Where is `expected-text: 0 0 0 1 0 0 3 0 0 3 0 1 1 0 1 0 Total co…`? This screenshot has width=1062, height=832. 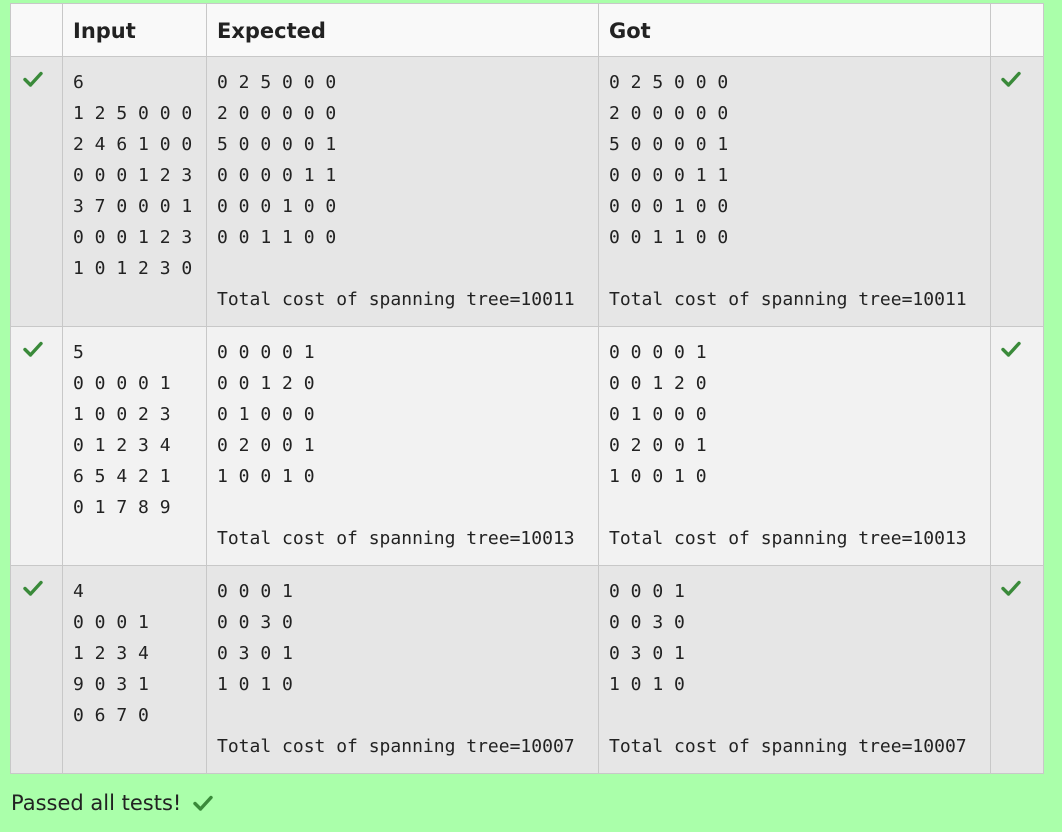 expected-text: 0 0 0 1 0 0 3 0 0 3 0 1 1 0 1 0 Total co… is located at coordinates (396, 669).